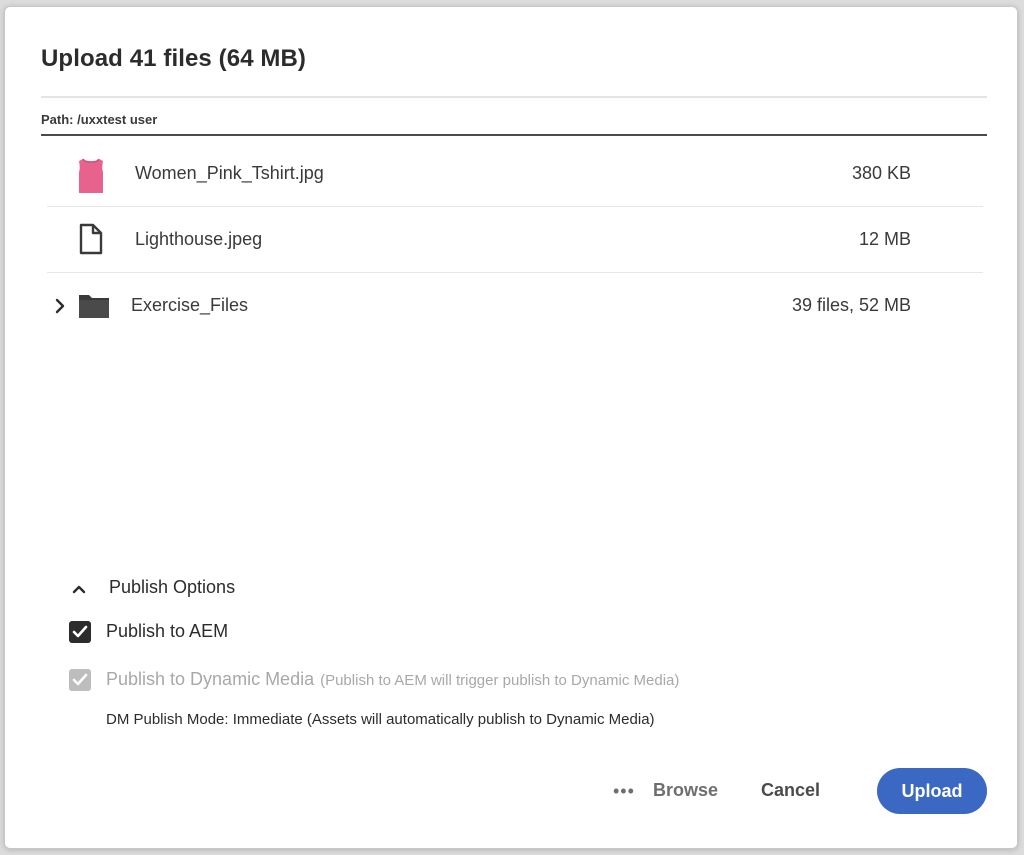 The width and height of the screenshot is (1024, 855). I want to click on publish-to-aem-checkbox, so click(80, 632).